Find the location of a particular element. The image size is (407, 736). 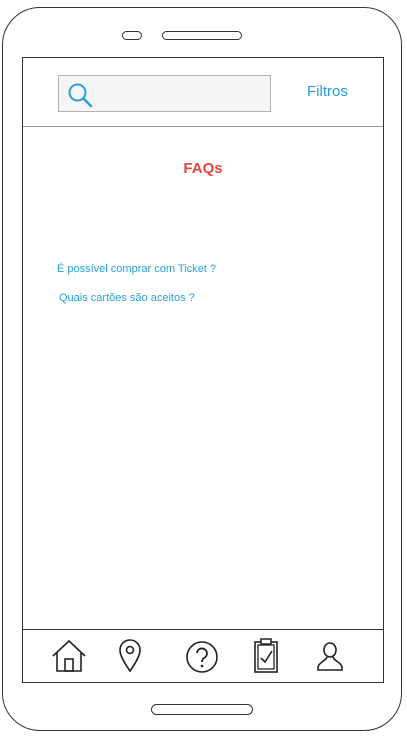

location-pin-icon is located at coordinates (130, 656).